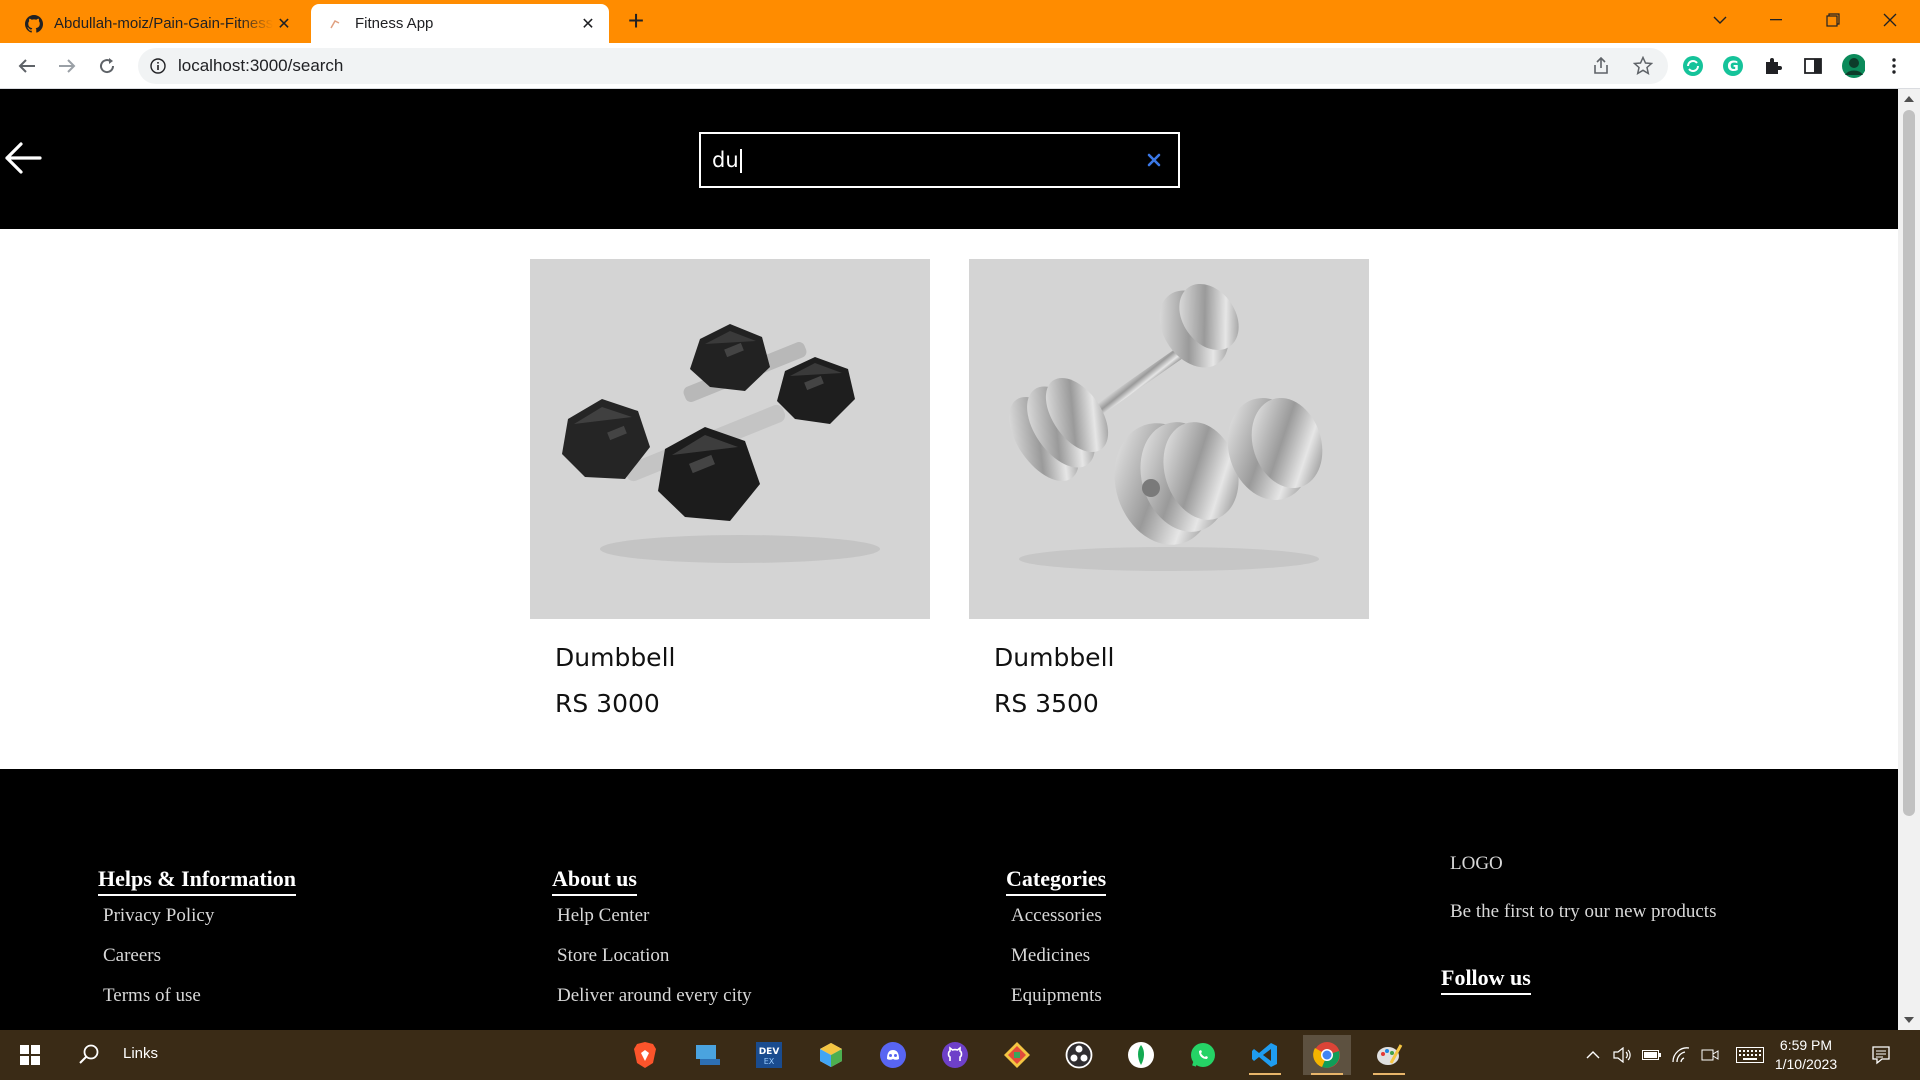  What do you see at coordinates (107, 66) in the screenshot?
I see `reload-icon` at bounding box center [107, 66].